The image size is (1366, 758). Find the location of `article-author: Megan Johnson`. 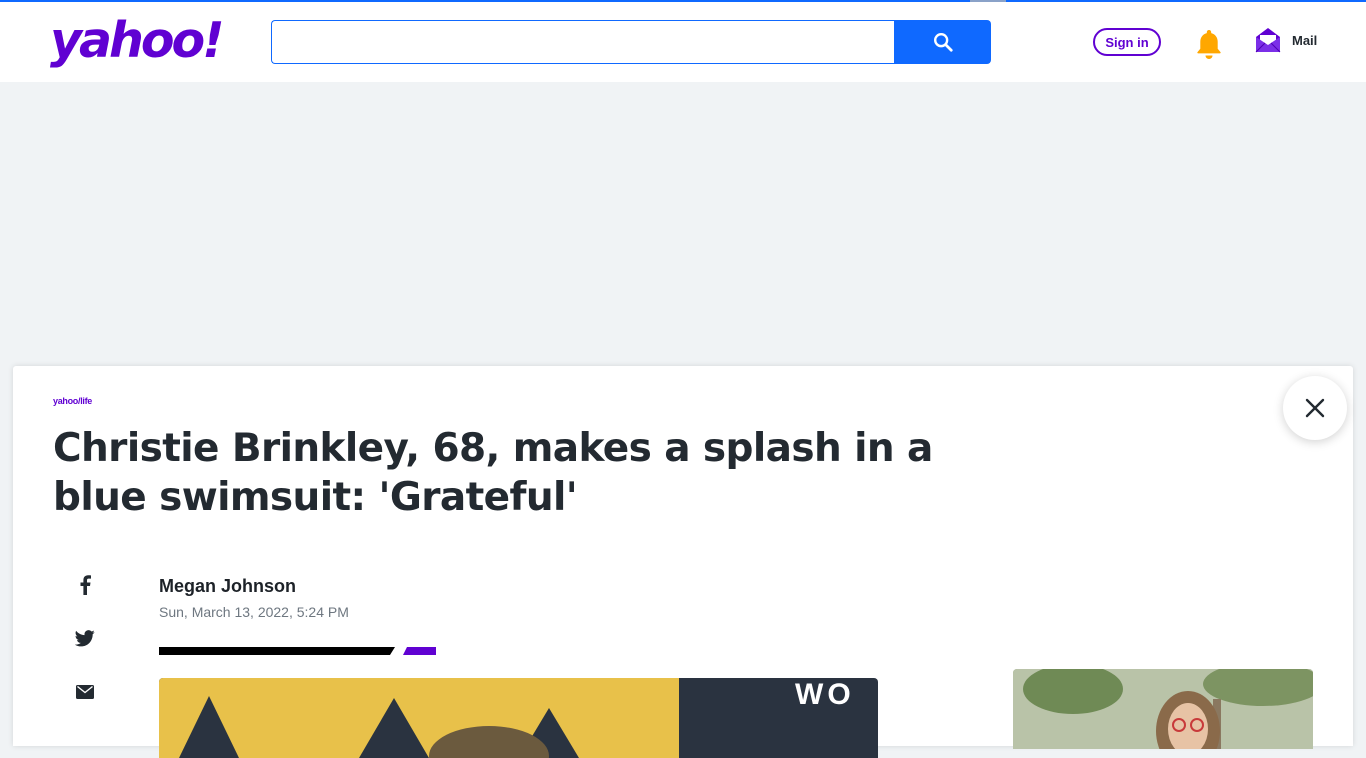

article-author: Megan Johnson is located at coordinates (227, 586).